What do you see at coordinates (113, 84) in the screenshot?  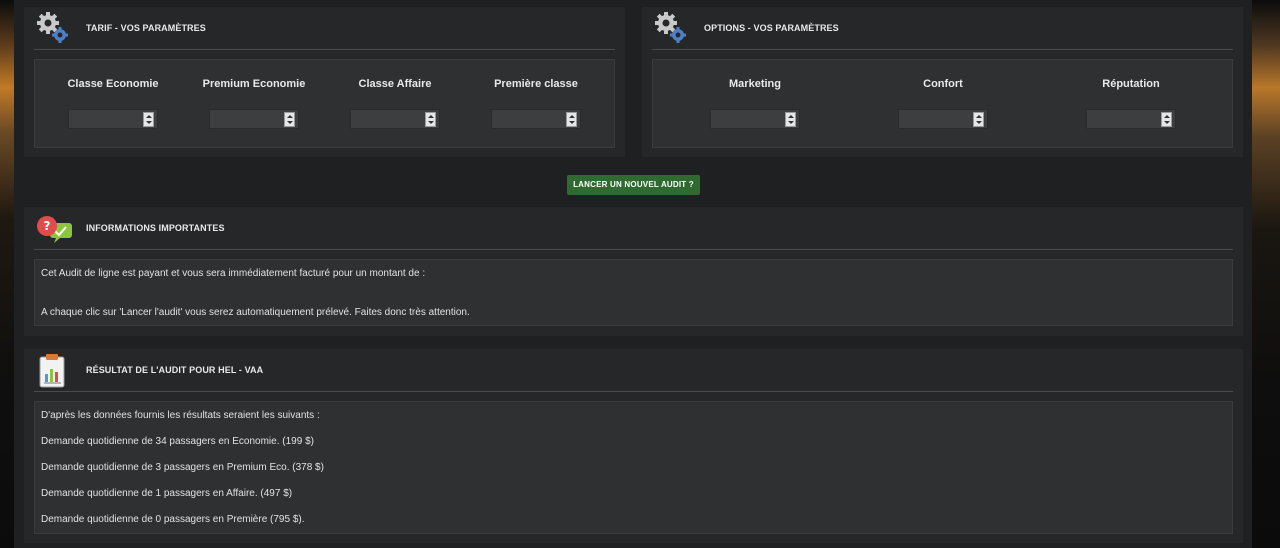 I see `label-classe-economie: Classe Economie` at bounding box center [113, 84].